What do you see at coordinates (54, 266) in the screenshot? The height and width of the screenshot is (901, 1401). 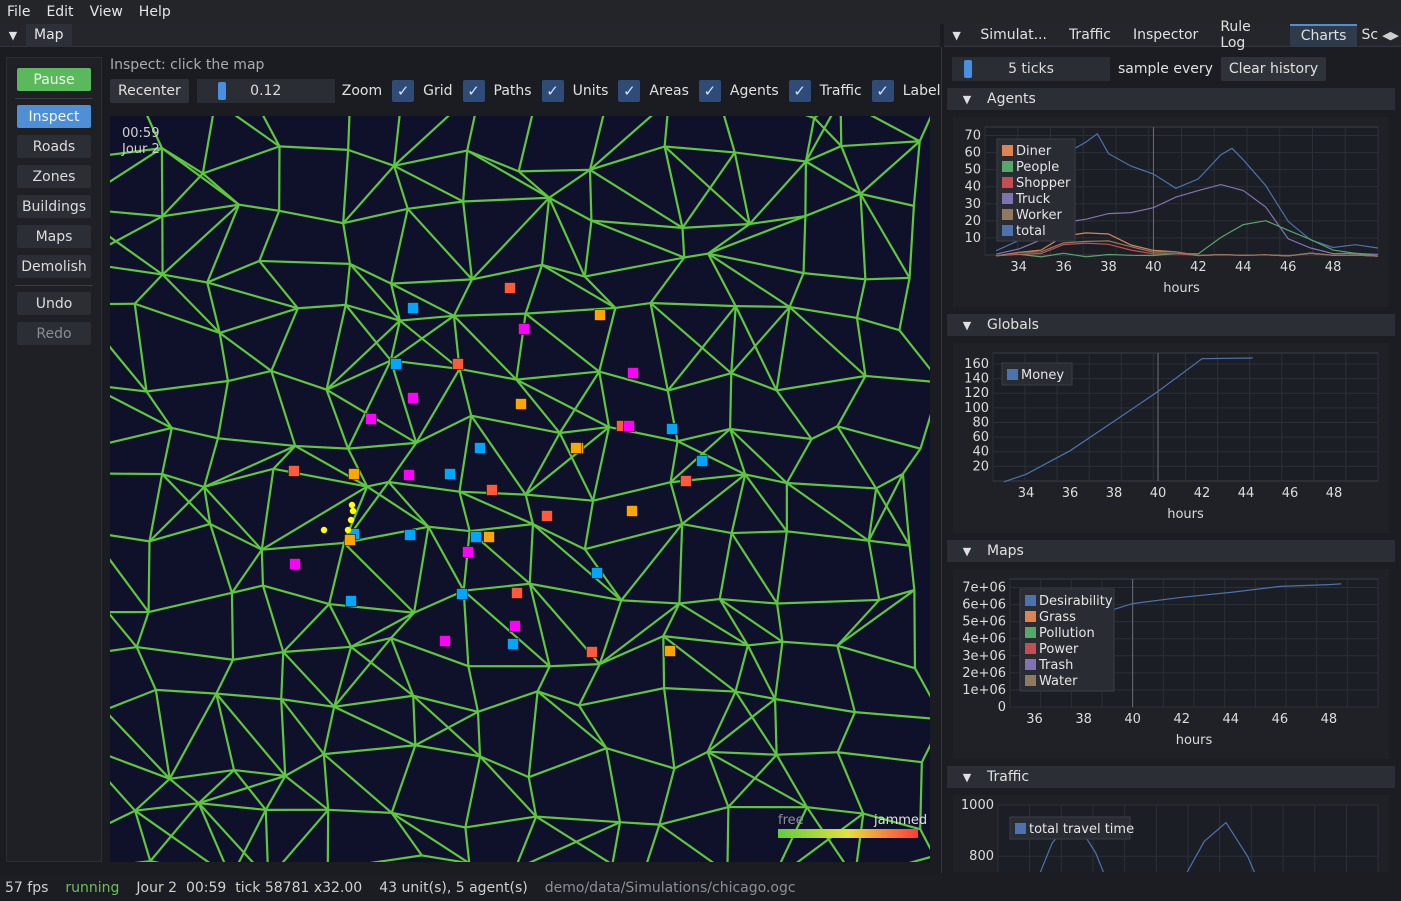 I see `demolish-tool-button: Demolish` at bounding box center [54, 266].